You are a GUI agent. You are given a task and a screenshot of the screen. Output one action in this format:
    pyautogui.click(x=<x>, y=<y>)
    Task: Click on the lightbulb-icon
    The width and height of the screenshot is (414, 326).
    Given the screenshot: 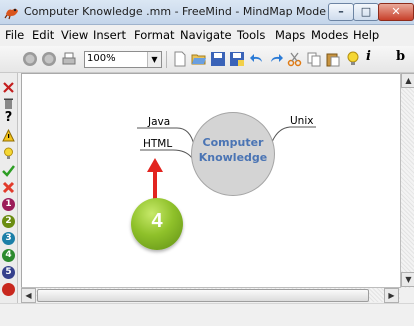 What is the action you would take?
    pyautogui.click(x=353, y=59)
    